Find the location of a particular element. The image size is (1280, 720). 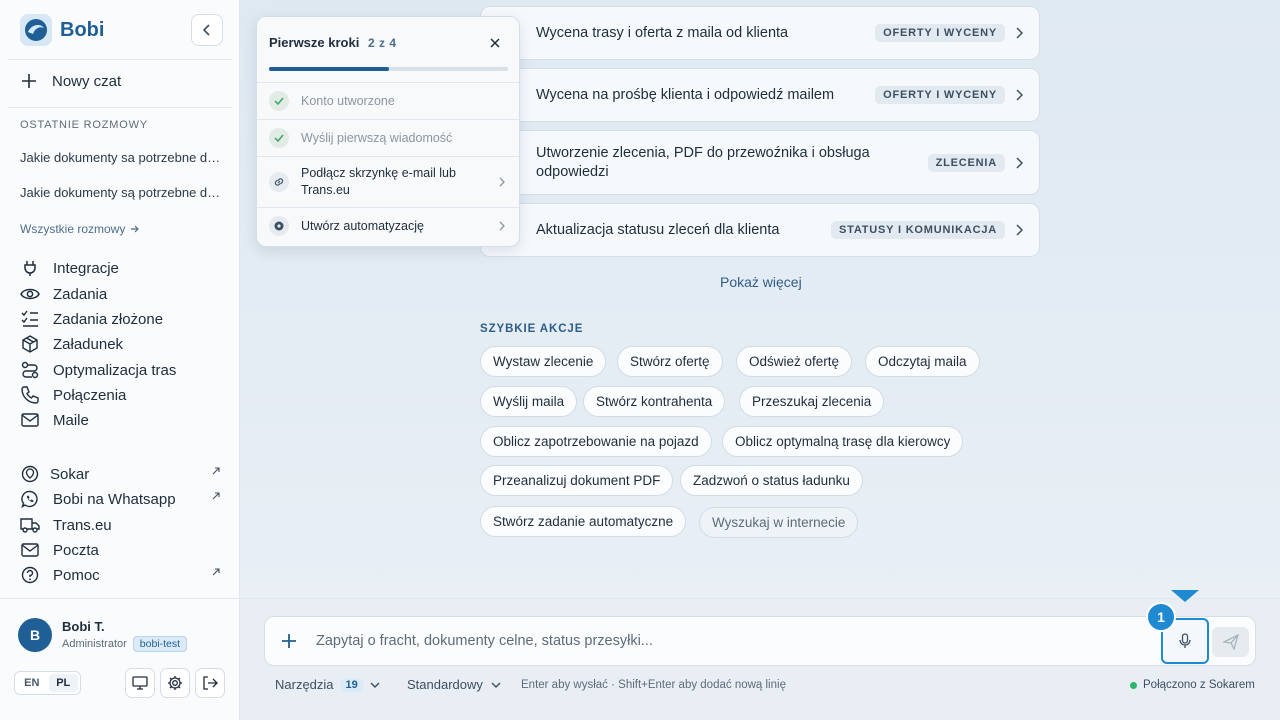

avatar: B is located at coordinates (35, 635).